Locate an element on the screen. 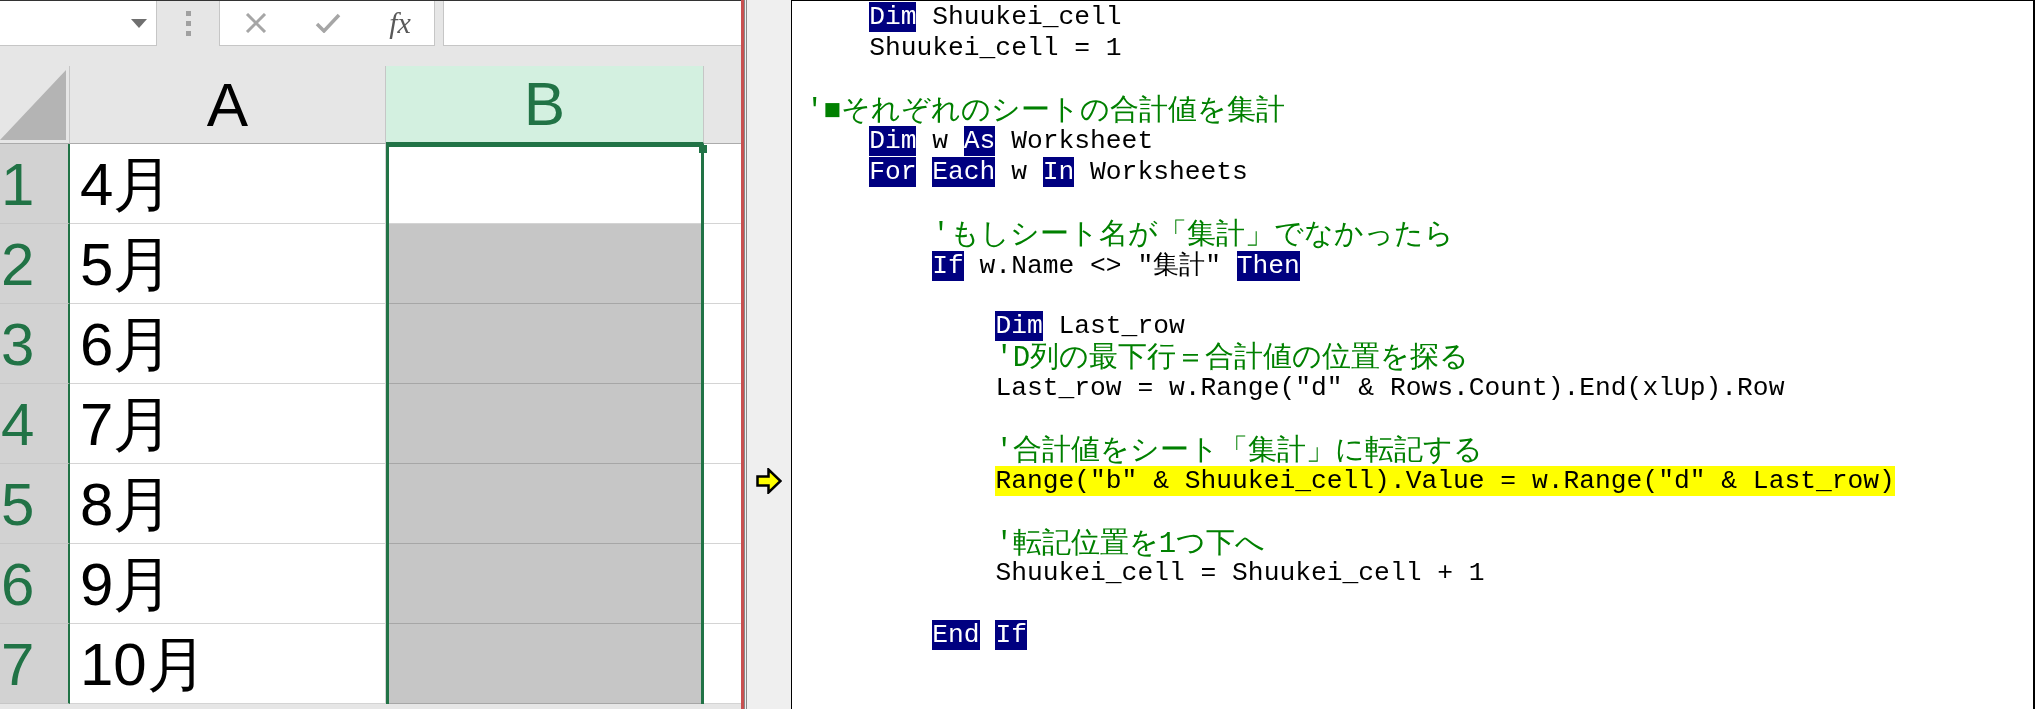 This screenshot has height=709, width=2035. table-cell: 5月 is located at coordinates (228, 264).